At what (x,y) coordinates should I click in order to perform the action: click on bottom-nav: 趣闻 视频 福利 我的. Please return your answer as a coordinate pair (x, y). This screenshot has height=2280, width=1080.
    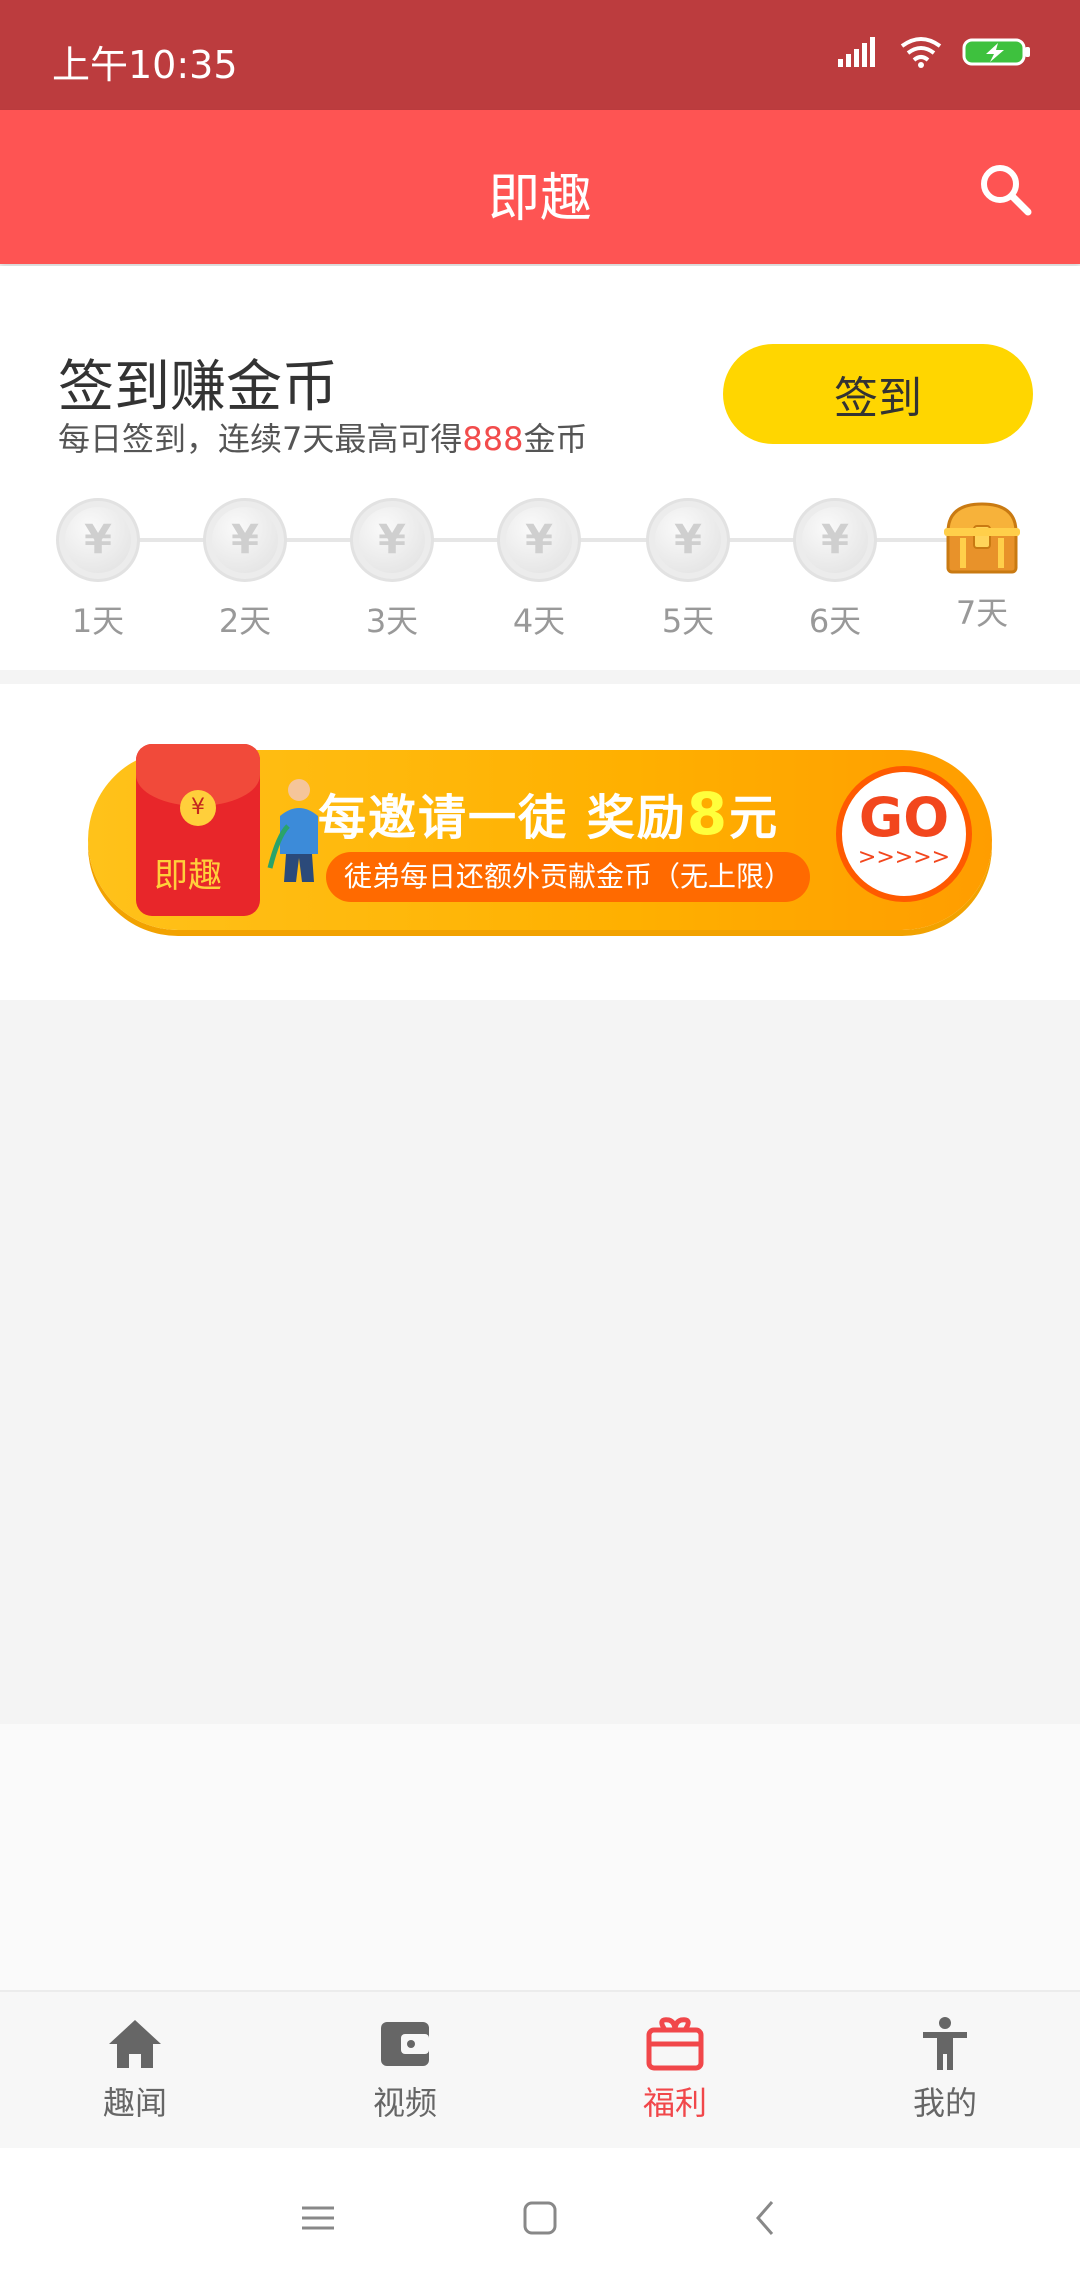
    Looking at the image, I should click on (540, 2070).